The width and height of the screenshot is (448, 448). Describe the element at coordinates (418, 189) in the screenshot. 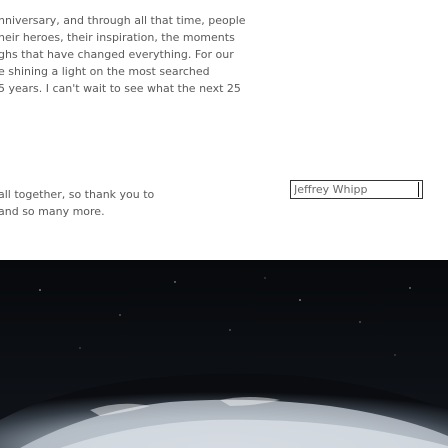

I see `text-caret` at that location.